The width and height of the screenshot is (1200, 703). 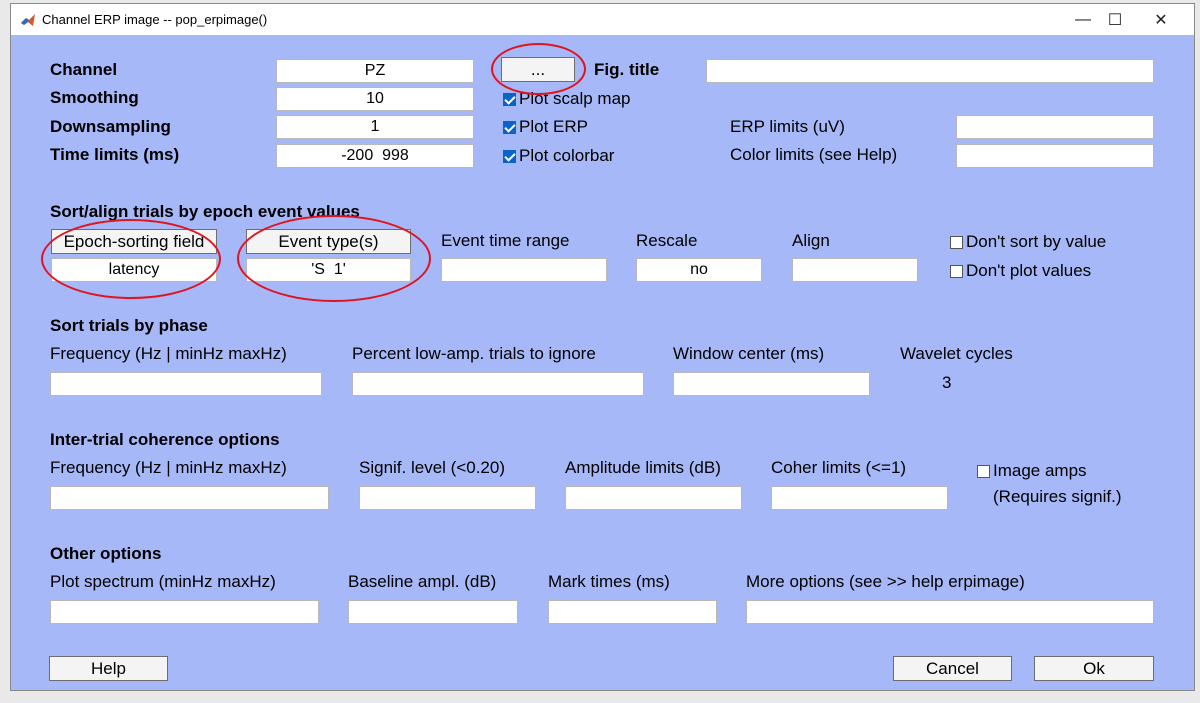 What do you see at coordinates (422, 581) in the screenshot?
I see `baseline-ampl-label: Baseline ampl. (dB)` at bounding box center [422, 581].